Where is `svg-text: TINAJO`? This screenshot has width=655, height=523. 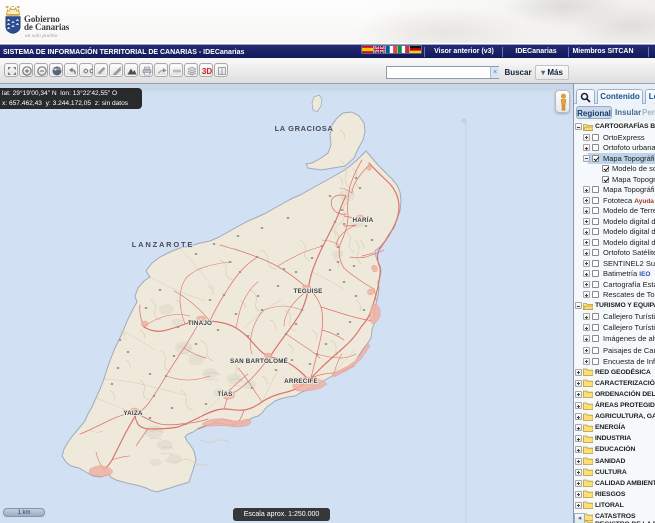
svg-text: TINAJO is located at coordinates (200, 323).